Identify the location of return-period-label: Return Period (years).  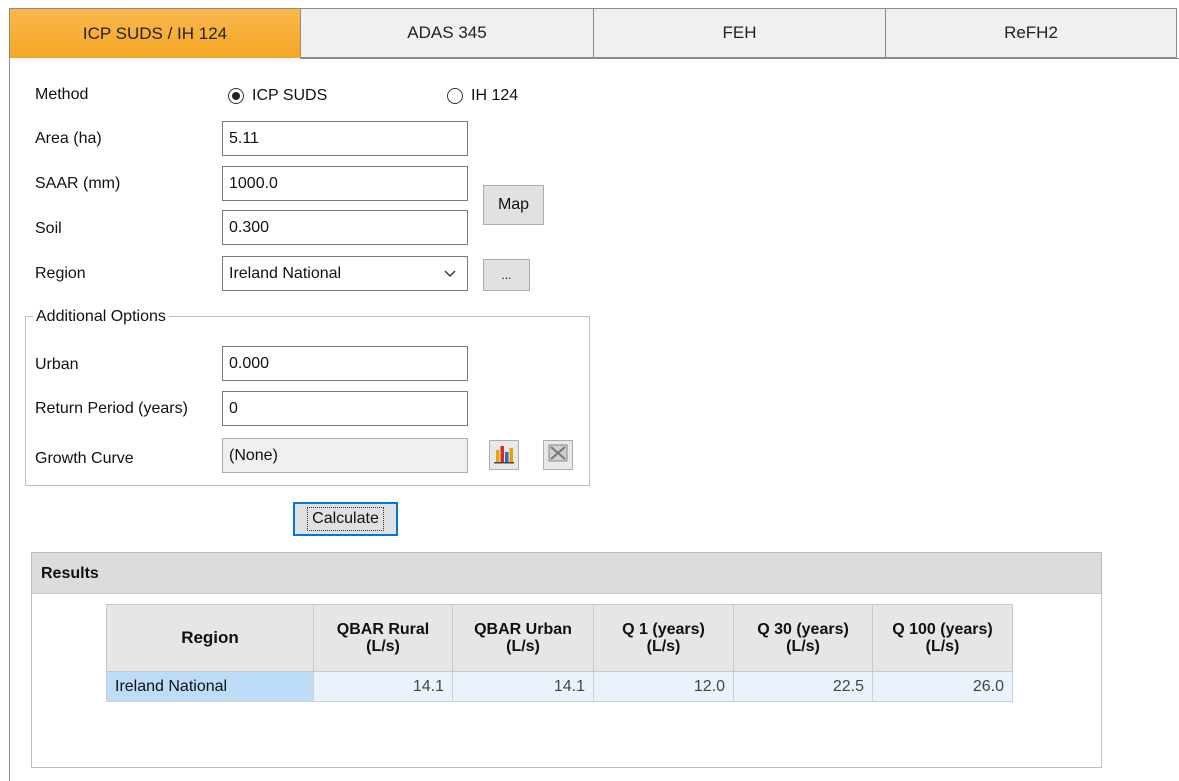
(111, 408).